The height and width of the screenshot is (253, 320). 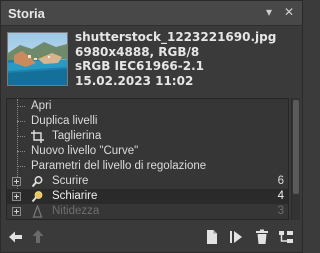 I want to click on history-item-count: 4, so click(x=280, y=196).